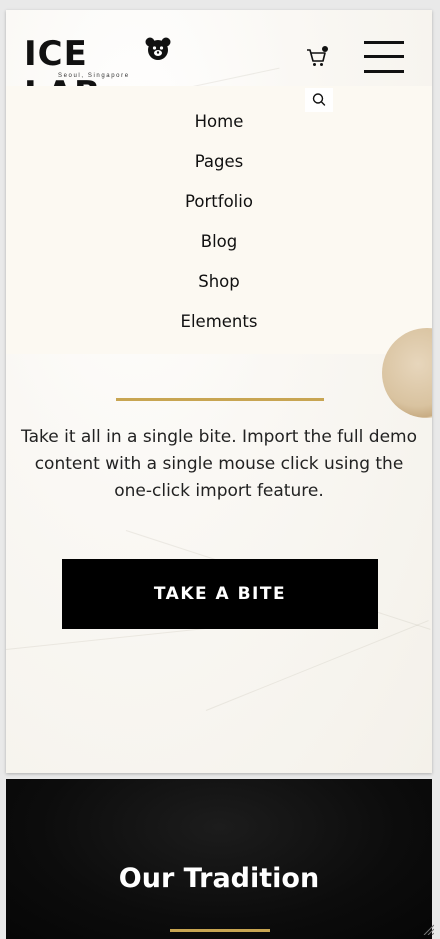 The width and height of the screenshot is (440, 939). I want to click on menu-item-shop: Shop, so click(219, 281).